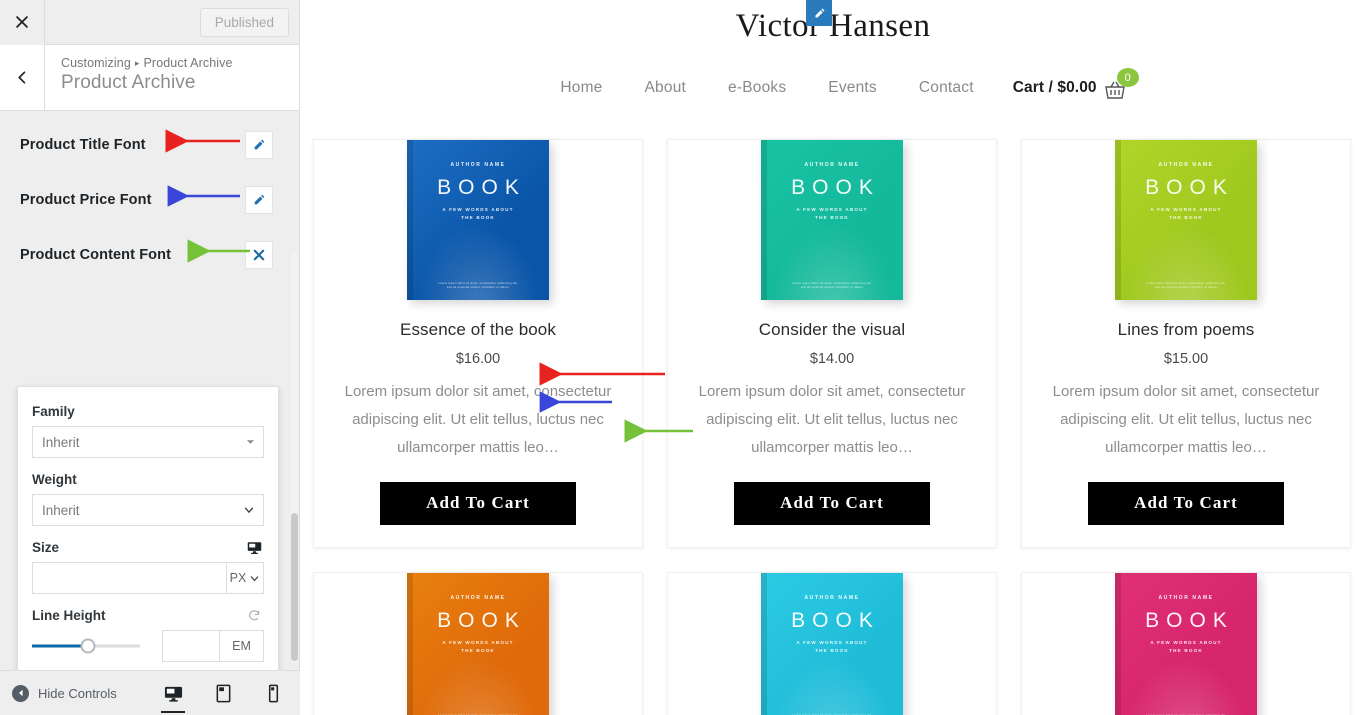  Describe the element at coordinates (832, 330) in the screenshot. I see `product-title: Consider the visual` at that location.